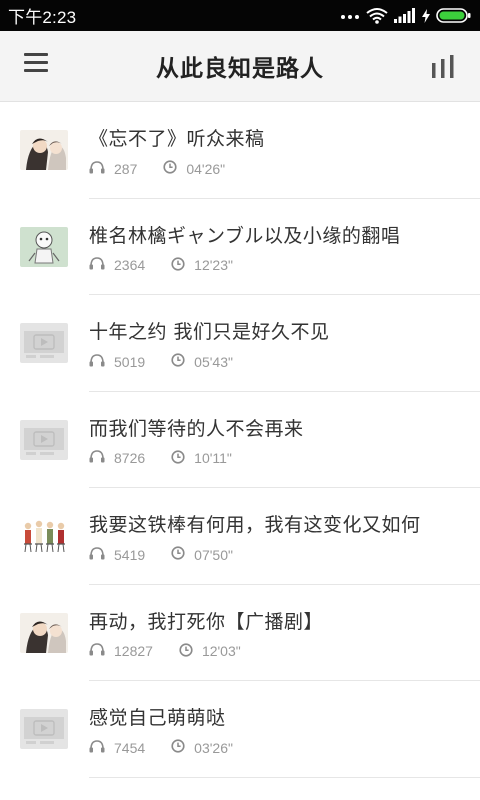  I want to click on duration: 04'26", so click(206, 168).